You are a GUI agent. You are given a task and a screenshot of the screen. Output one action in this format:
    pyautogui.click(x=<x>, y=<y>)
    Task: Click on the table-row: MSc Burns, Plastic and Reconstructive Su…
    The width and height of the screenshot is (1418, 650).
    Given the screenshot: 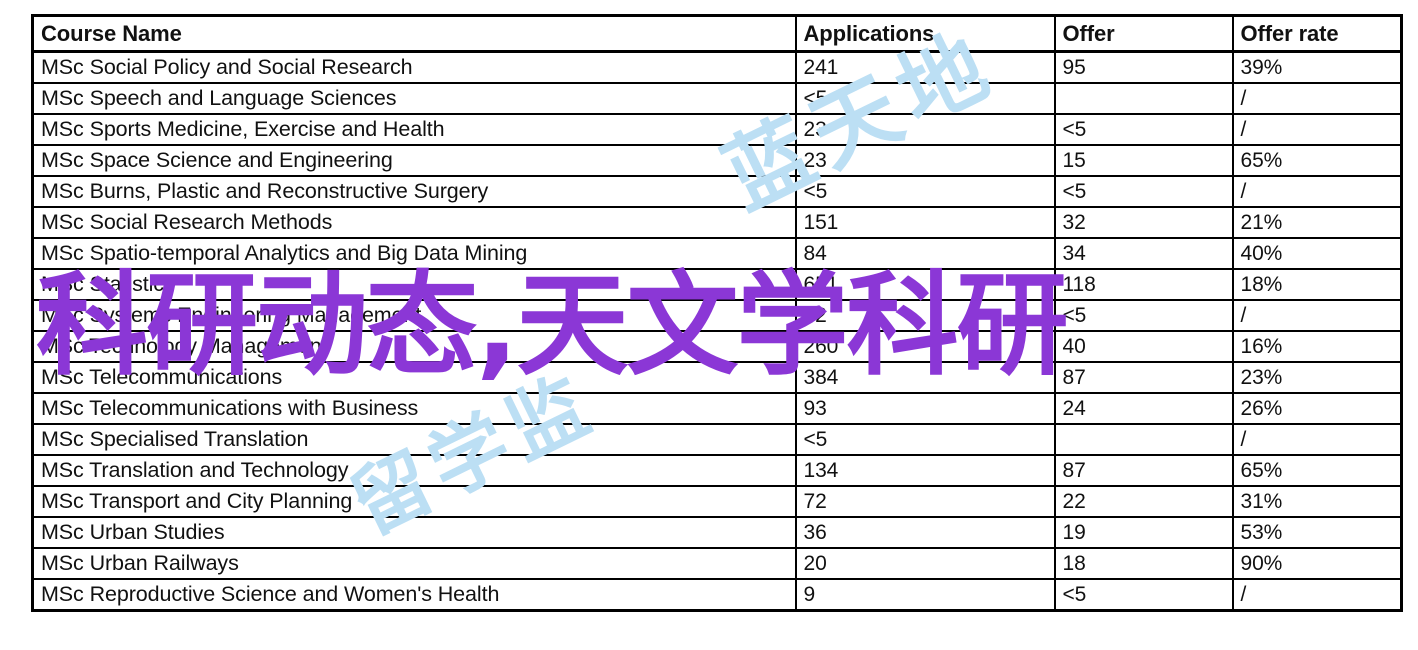 What is the action you would take?
    pyautogui.click(x=717, y=191)
    